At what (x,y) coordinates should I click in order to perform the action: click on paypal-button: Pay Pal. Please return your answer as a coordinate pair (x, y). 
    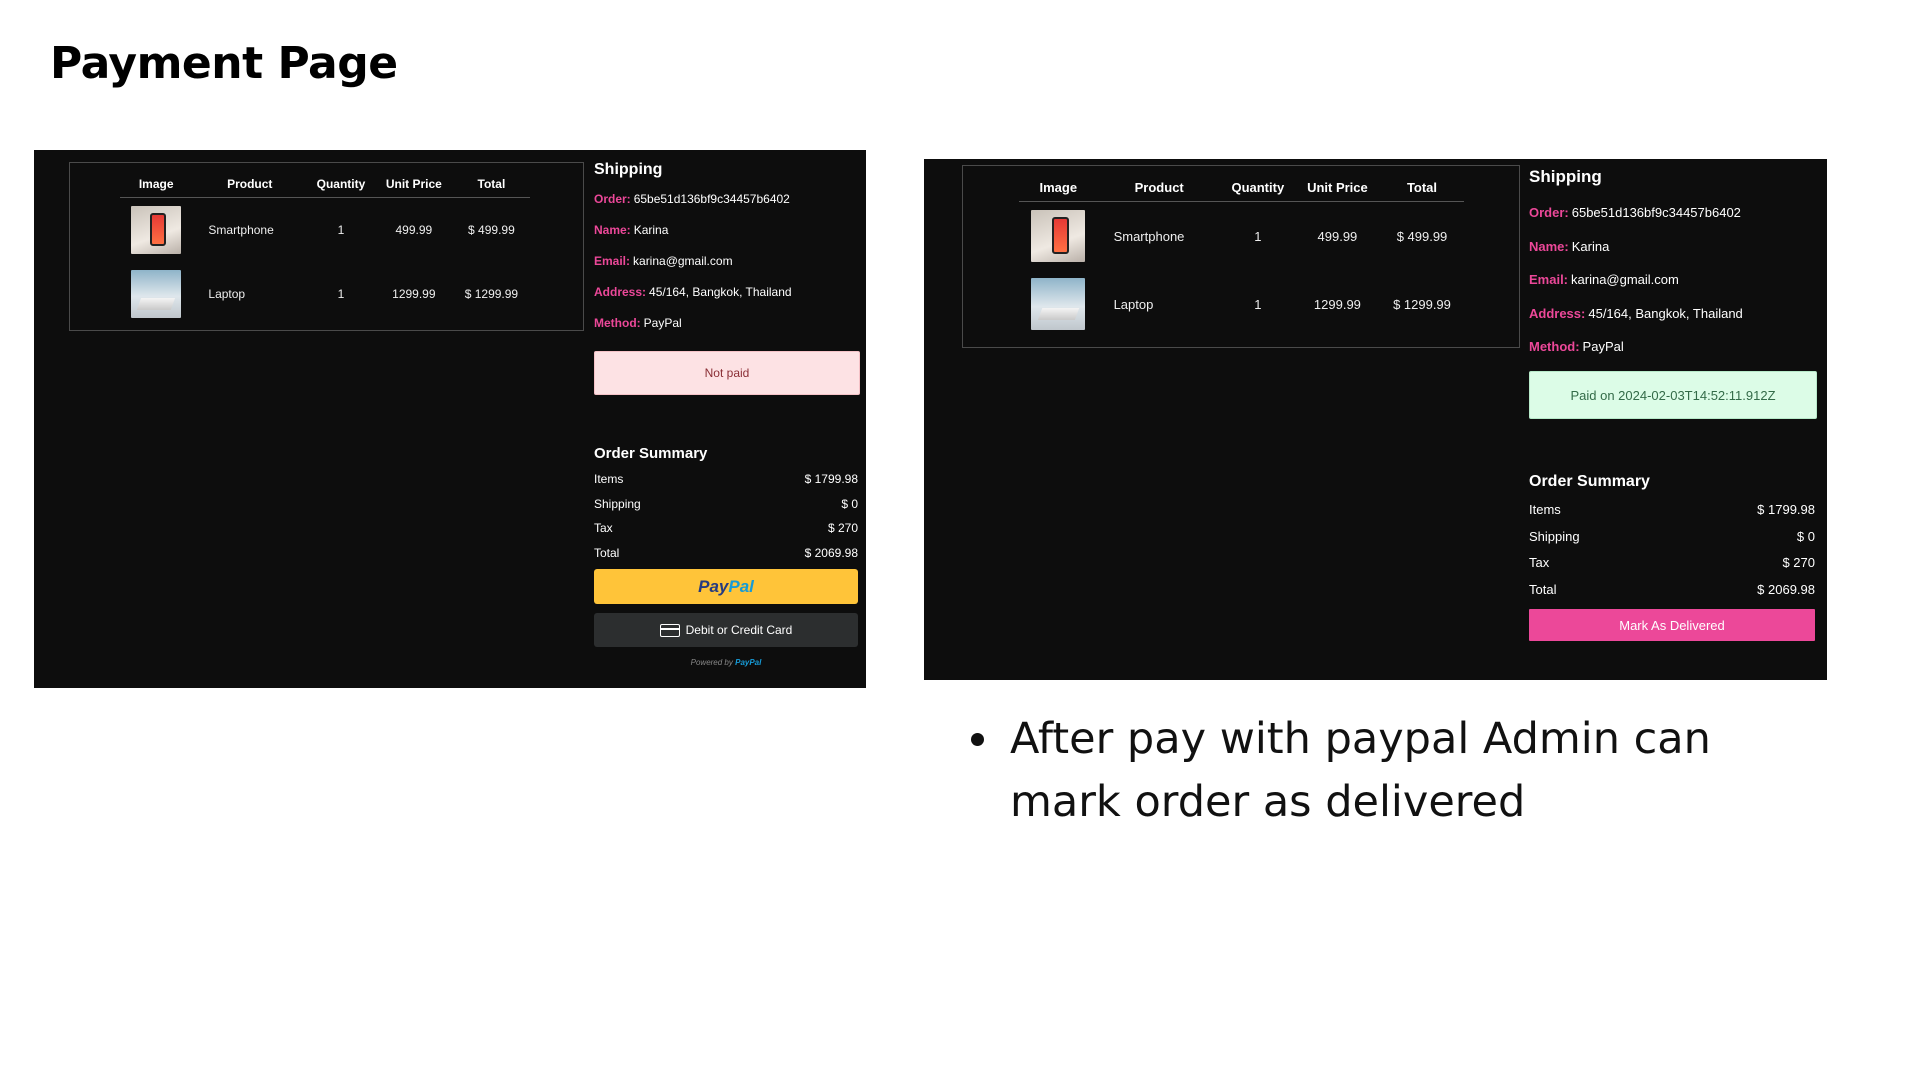
    Looking at the image, I should click on (726, 586).